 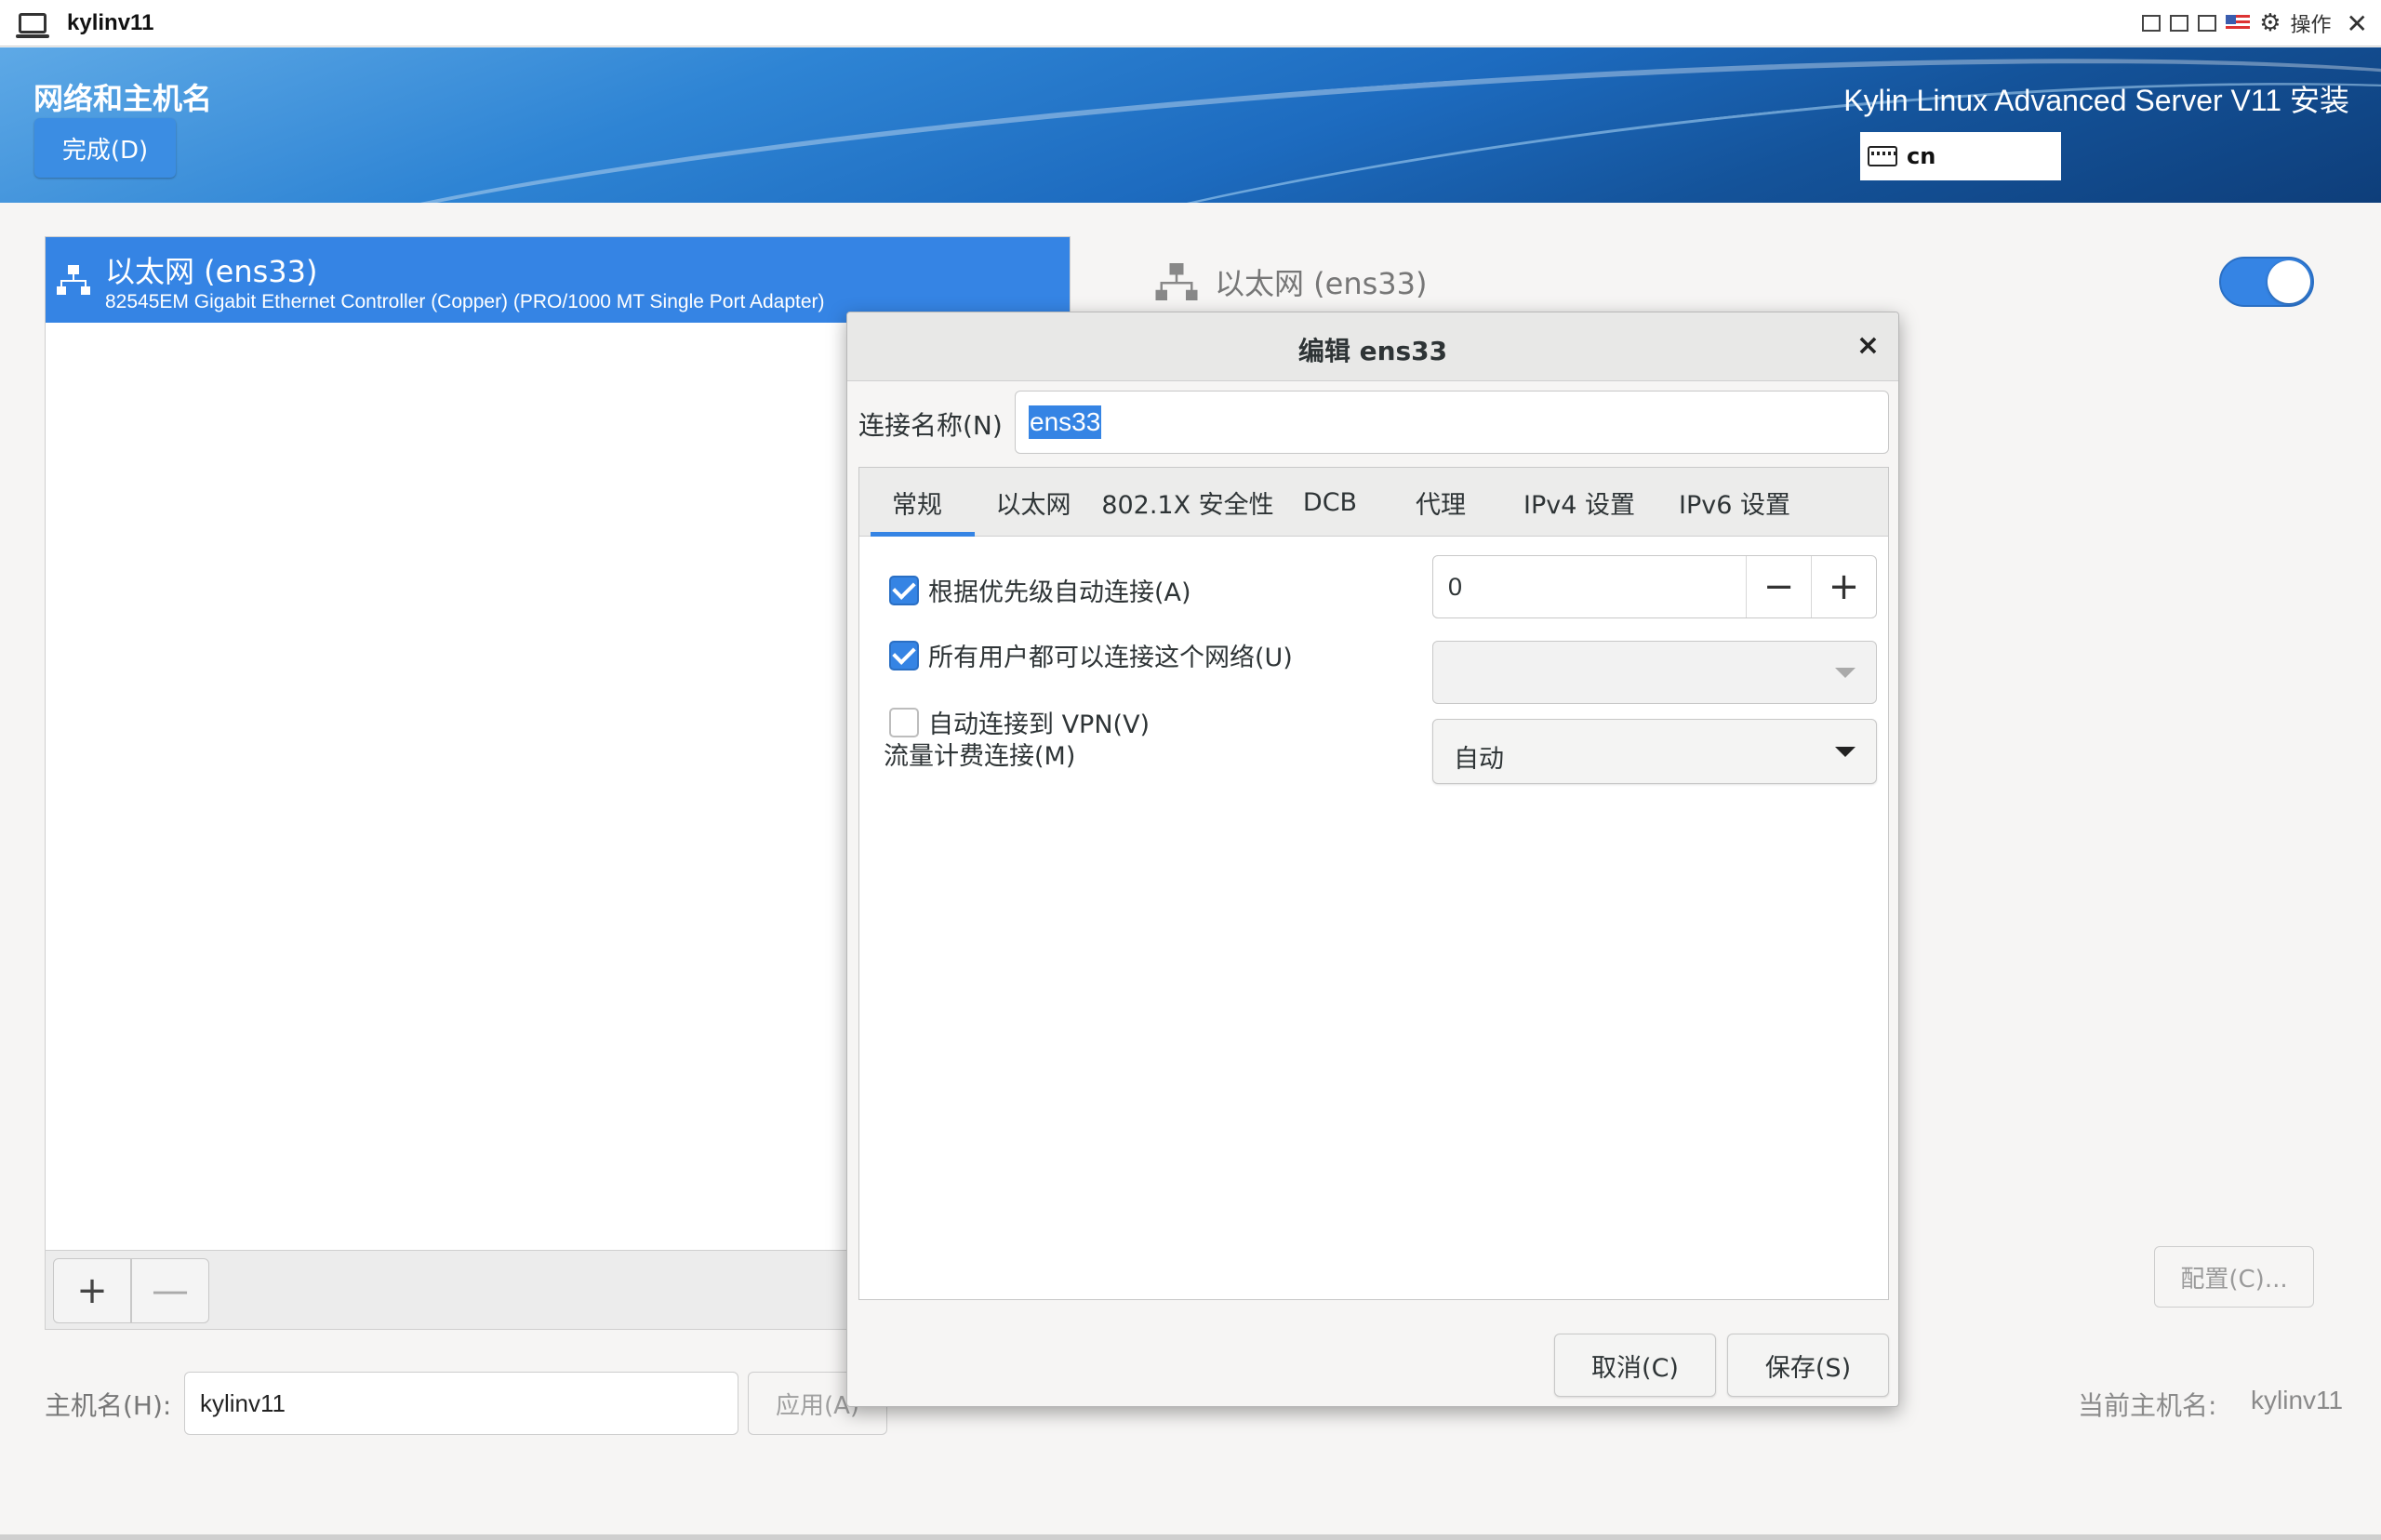 I want to click on keyboard-icon, so click(x=1882, y=156).